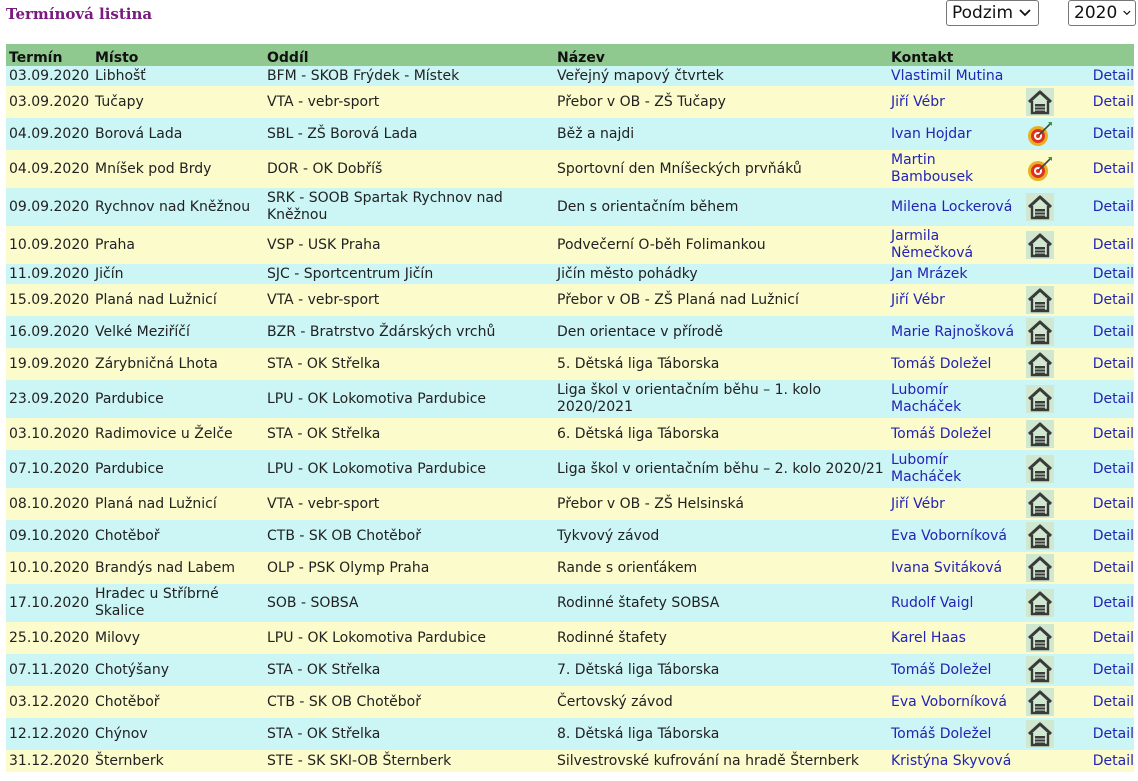  Describe the element at coordinates (951, 207) in the screenshot. I see `contact-link: Milena Lockerová` at that location.